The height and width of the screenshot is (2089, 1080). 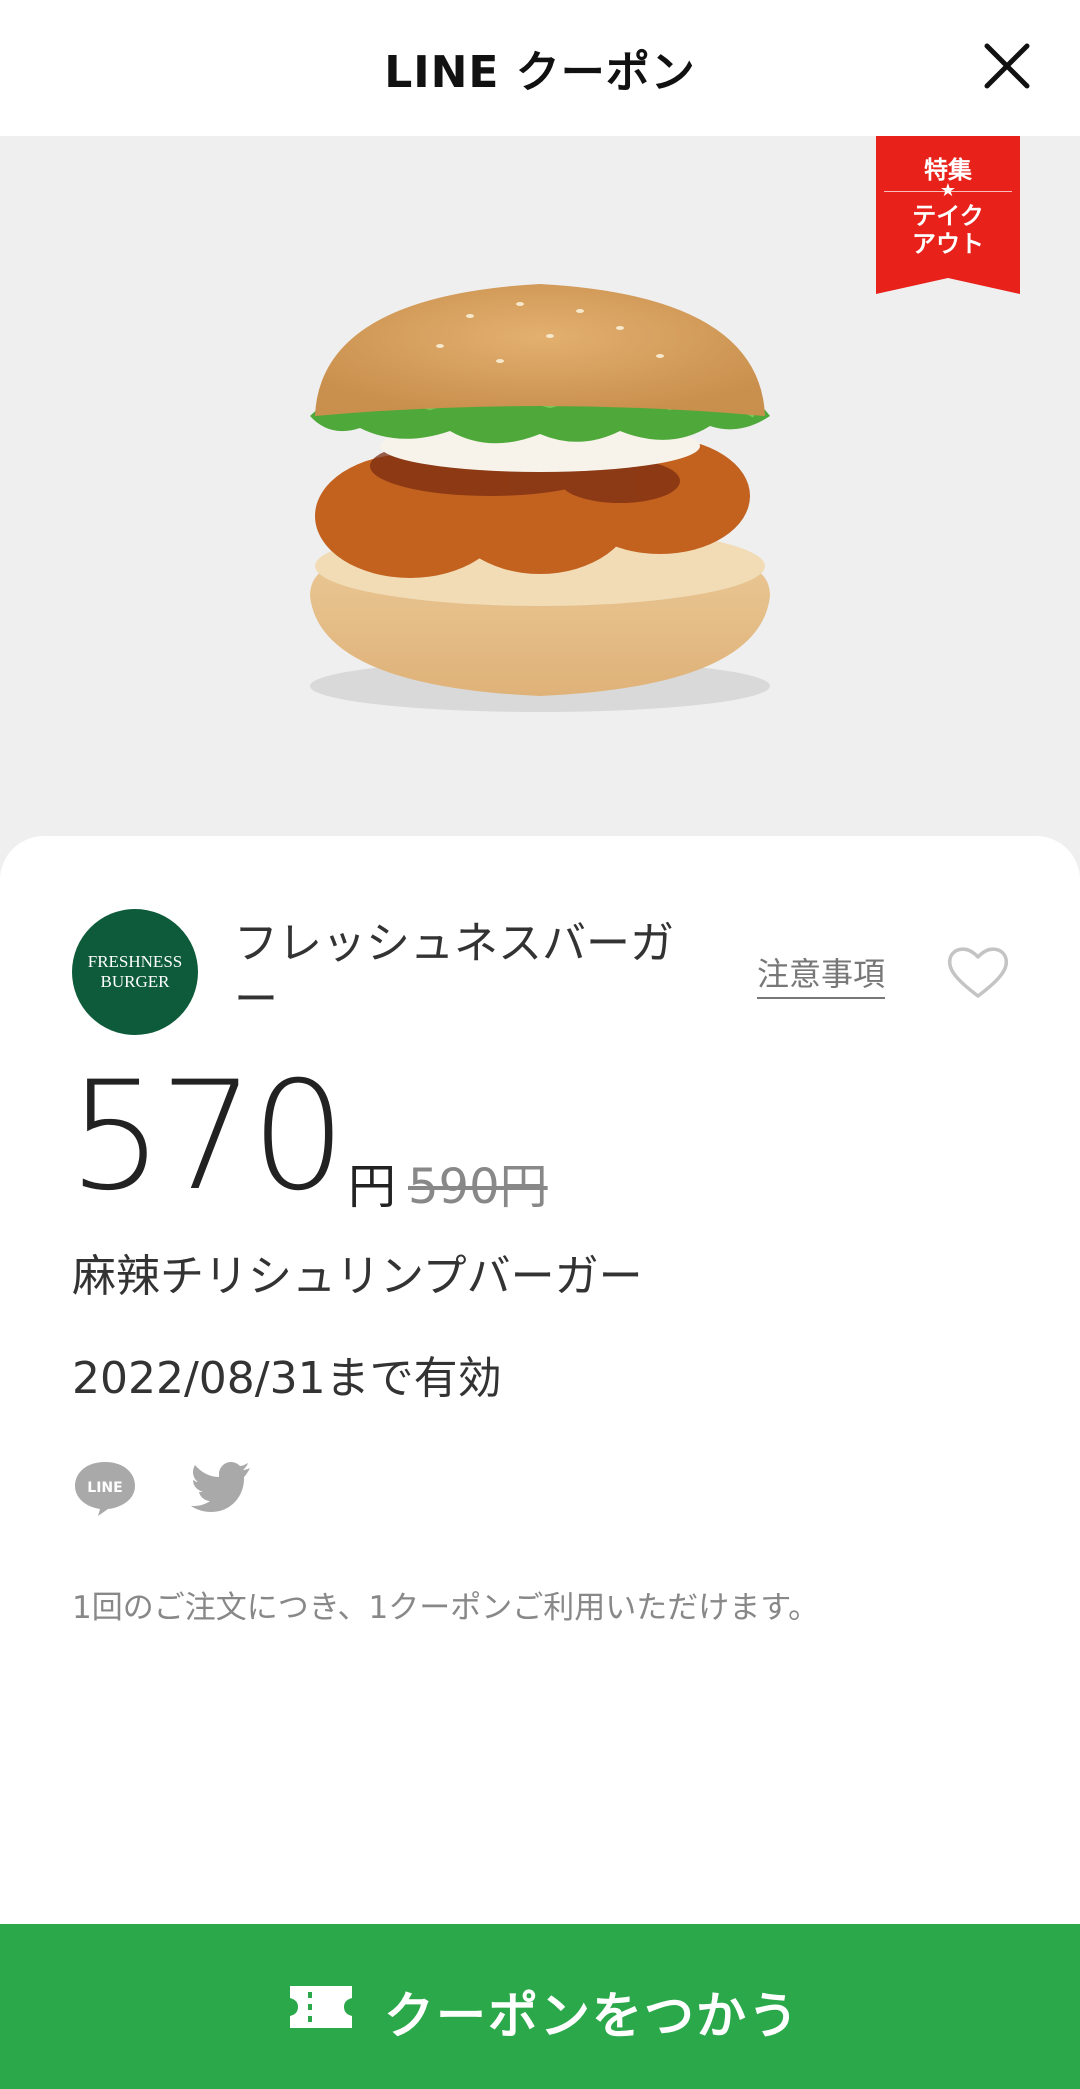 What do you see at coordinates (948, 190) in the screenshot?
I see `star-icon: ★` at bounding box center [948, 190].